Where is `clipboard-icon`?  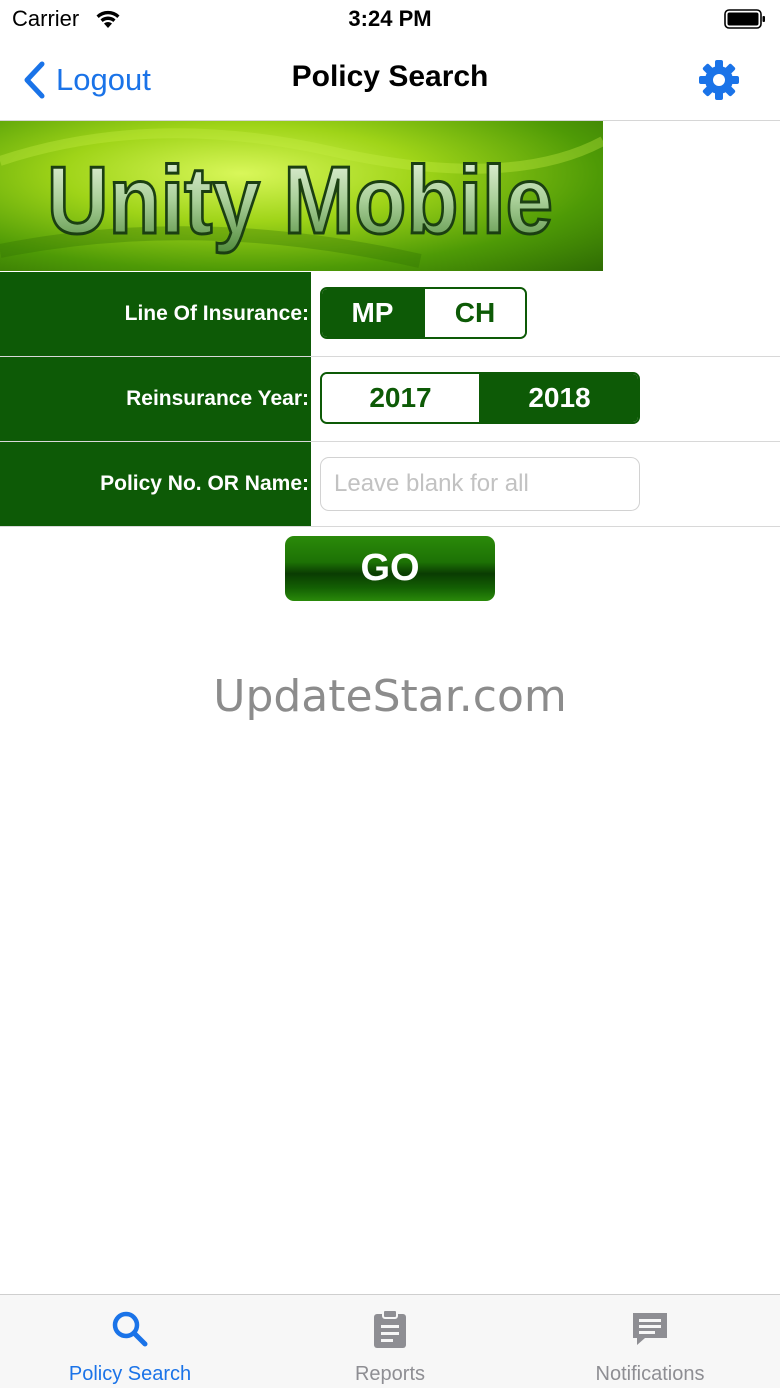 clipboard-icon is located at coordinates (390, 1328).